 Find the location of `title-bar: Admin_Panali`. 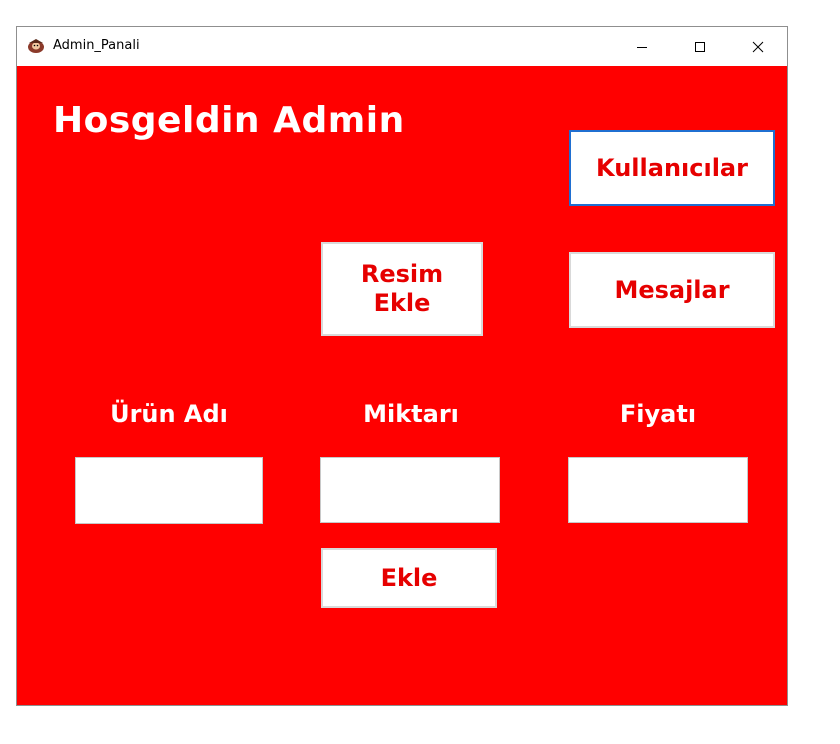

title-bar: Admin_Panali is located at coordinates (402, 46).